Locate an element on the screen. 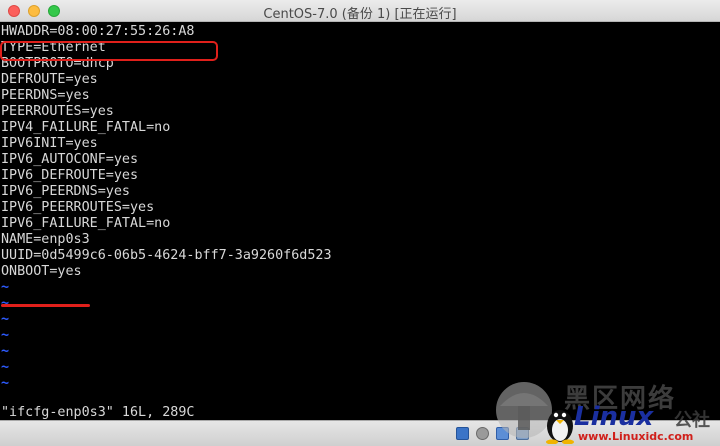 This screenshot has height=446, width=720. vim-status-line: "ifcfg-enp0s3" 16L, 289C is located at coordinates (98, 412).